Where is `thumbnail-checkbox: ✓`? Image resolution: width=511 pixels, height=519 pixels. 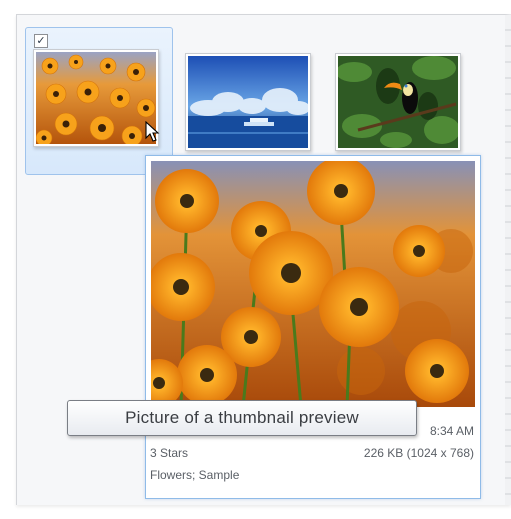 thumbnail-checkbox: ✓ is located at coordinates (41, 41).